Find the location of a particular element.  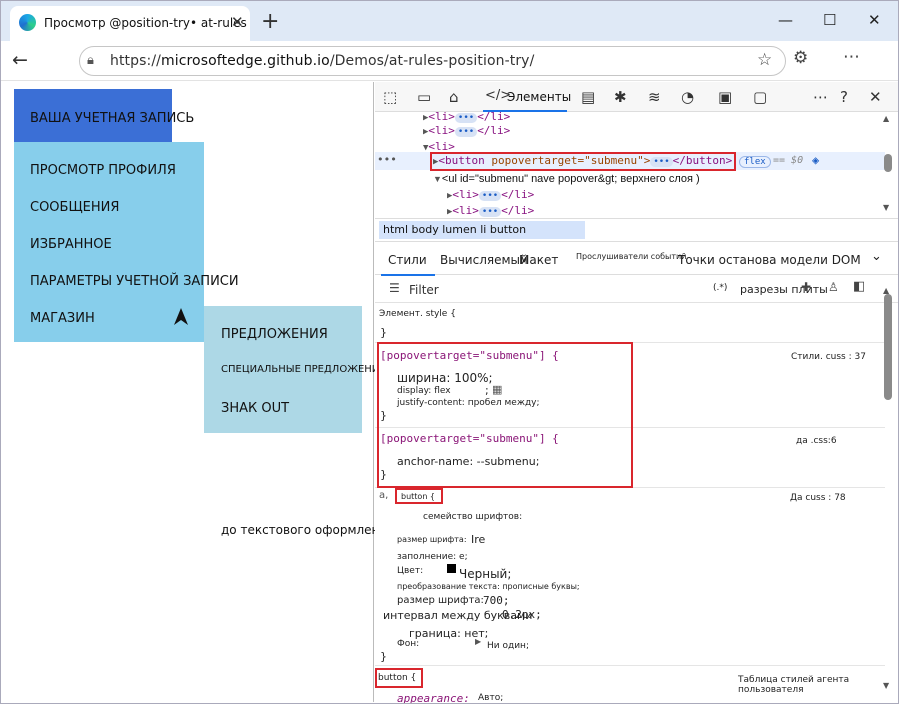

prop-color-label: Цвет: is located at coordinates (410, 571).